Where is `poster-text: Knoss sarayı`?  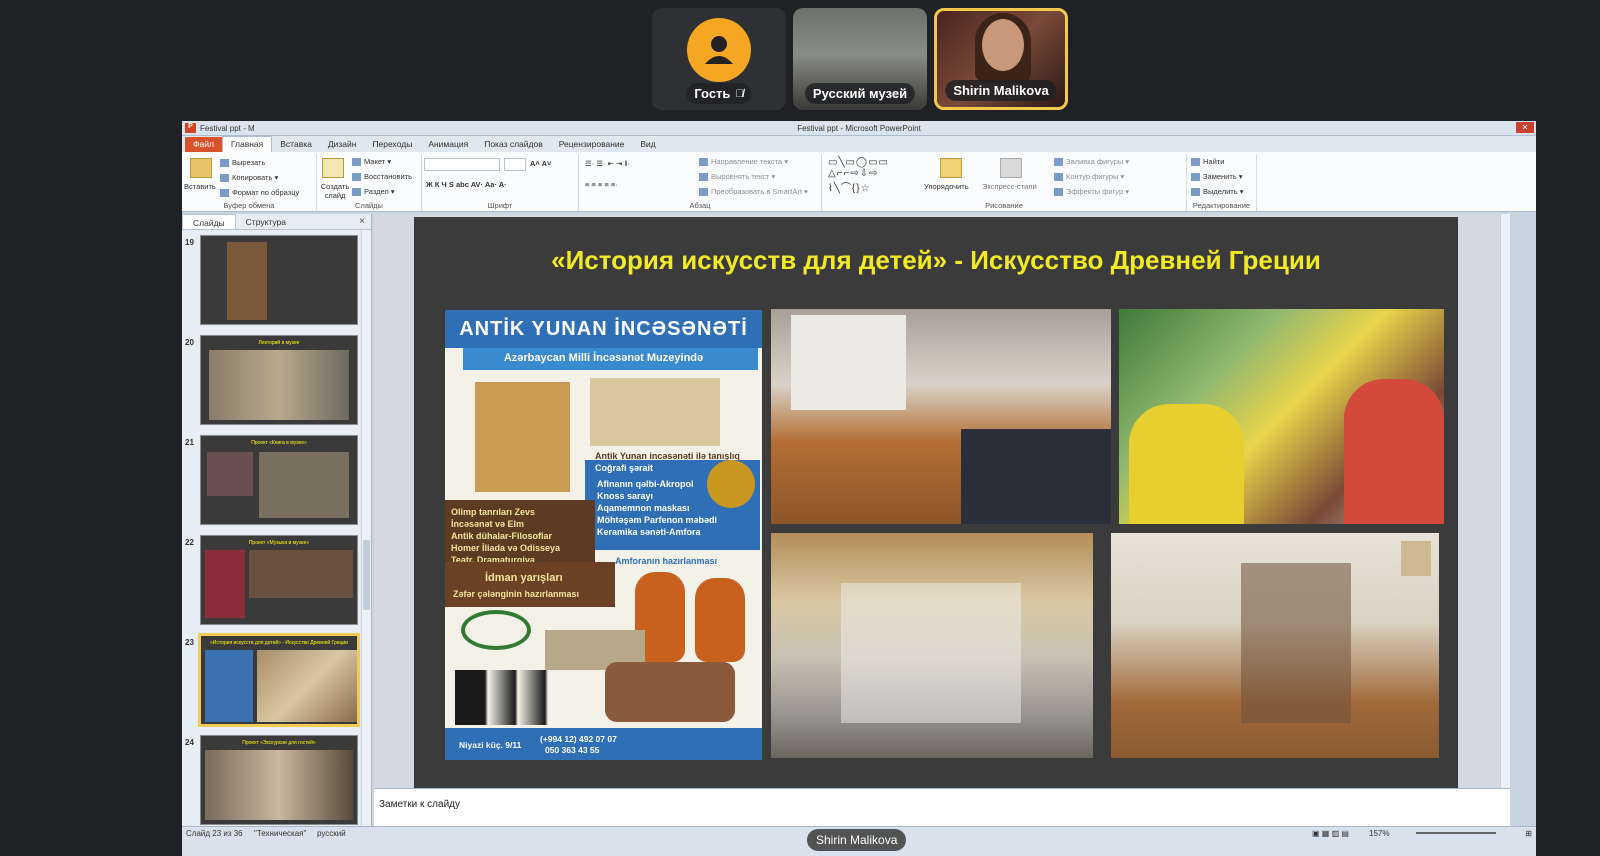
poster-text: Knoss sarayı is located at coordinates (625, 496).